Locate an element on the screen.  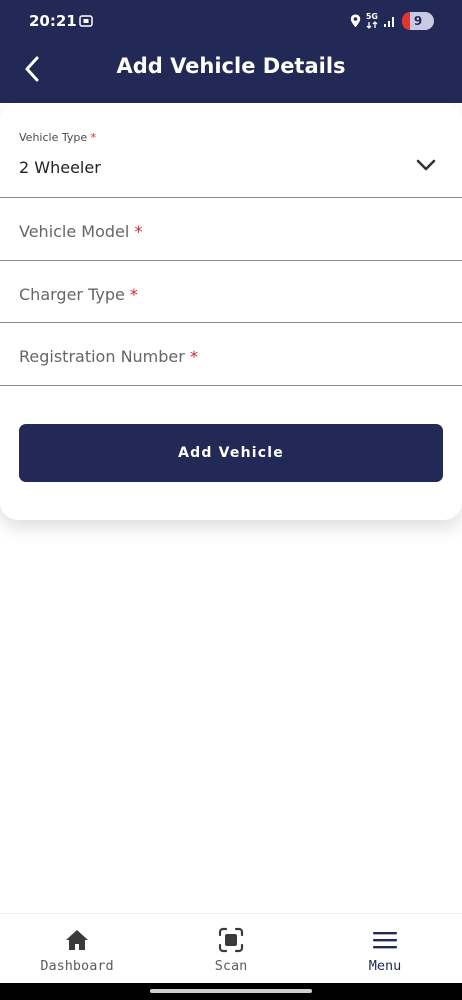
status-icons: 5G 9 is located at coordinates (392, 21).